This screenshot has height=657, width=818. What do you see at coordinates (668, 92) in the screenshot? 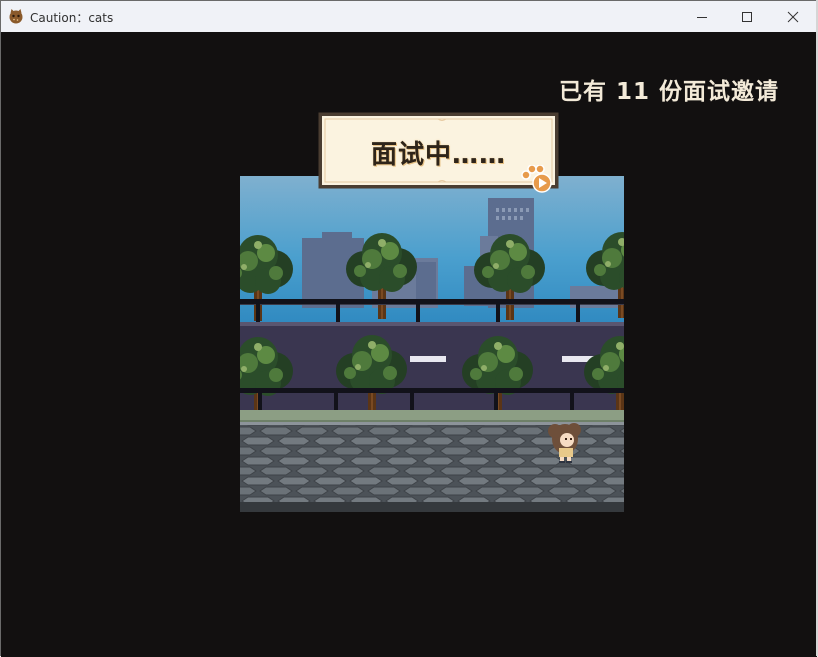
I see `interview-count-label: 已有 11 份面试邀请` at bounding box center [668, 92].